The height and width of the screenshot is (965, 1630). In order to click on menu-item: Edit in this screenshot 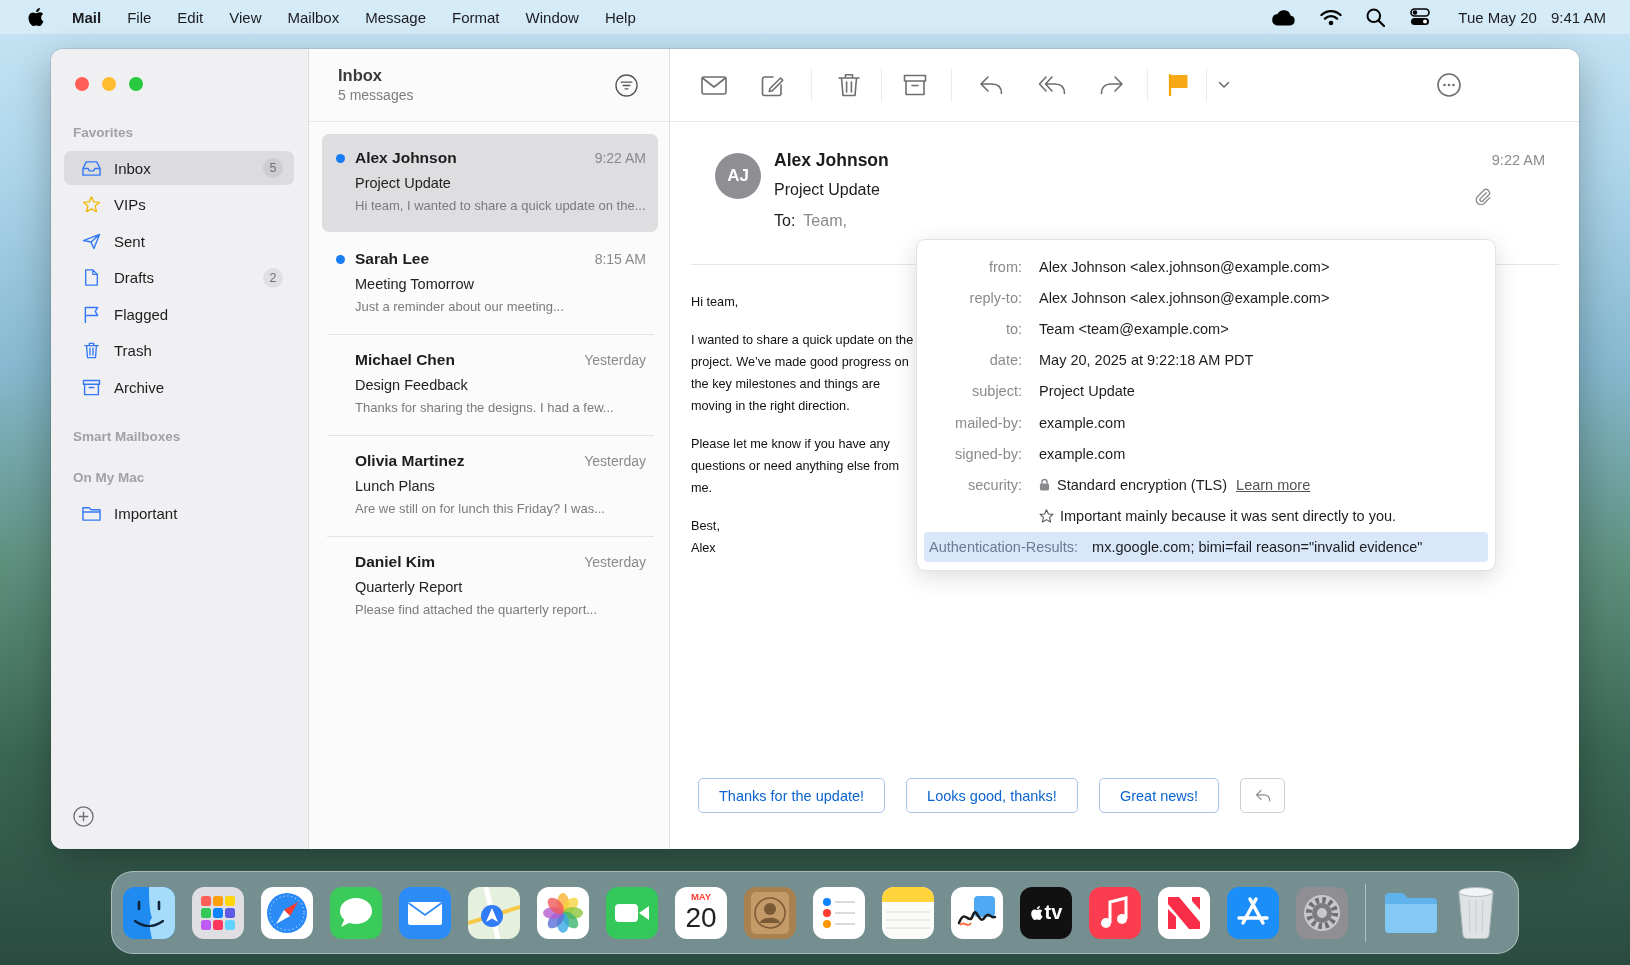, I will do `click(190, 17)`.